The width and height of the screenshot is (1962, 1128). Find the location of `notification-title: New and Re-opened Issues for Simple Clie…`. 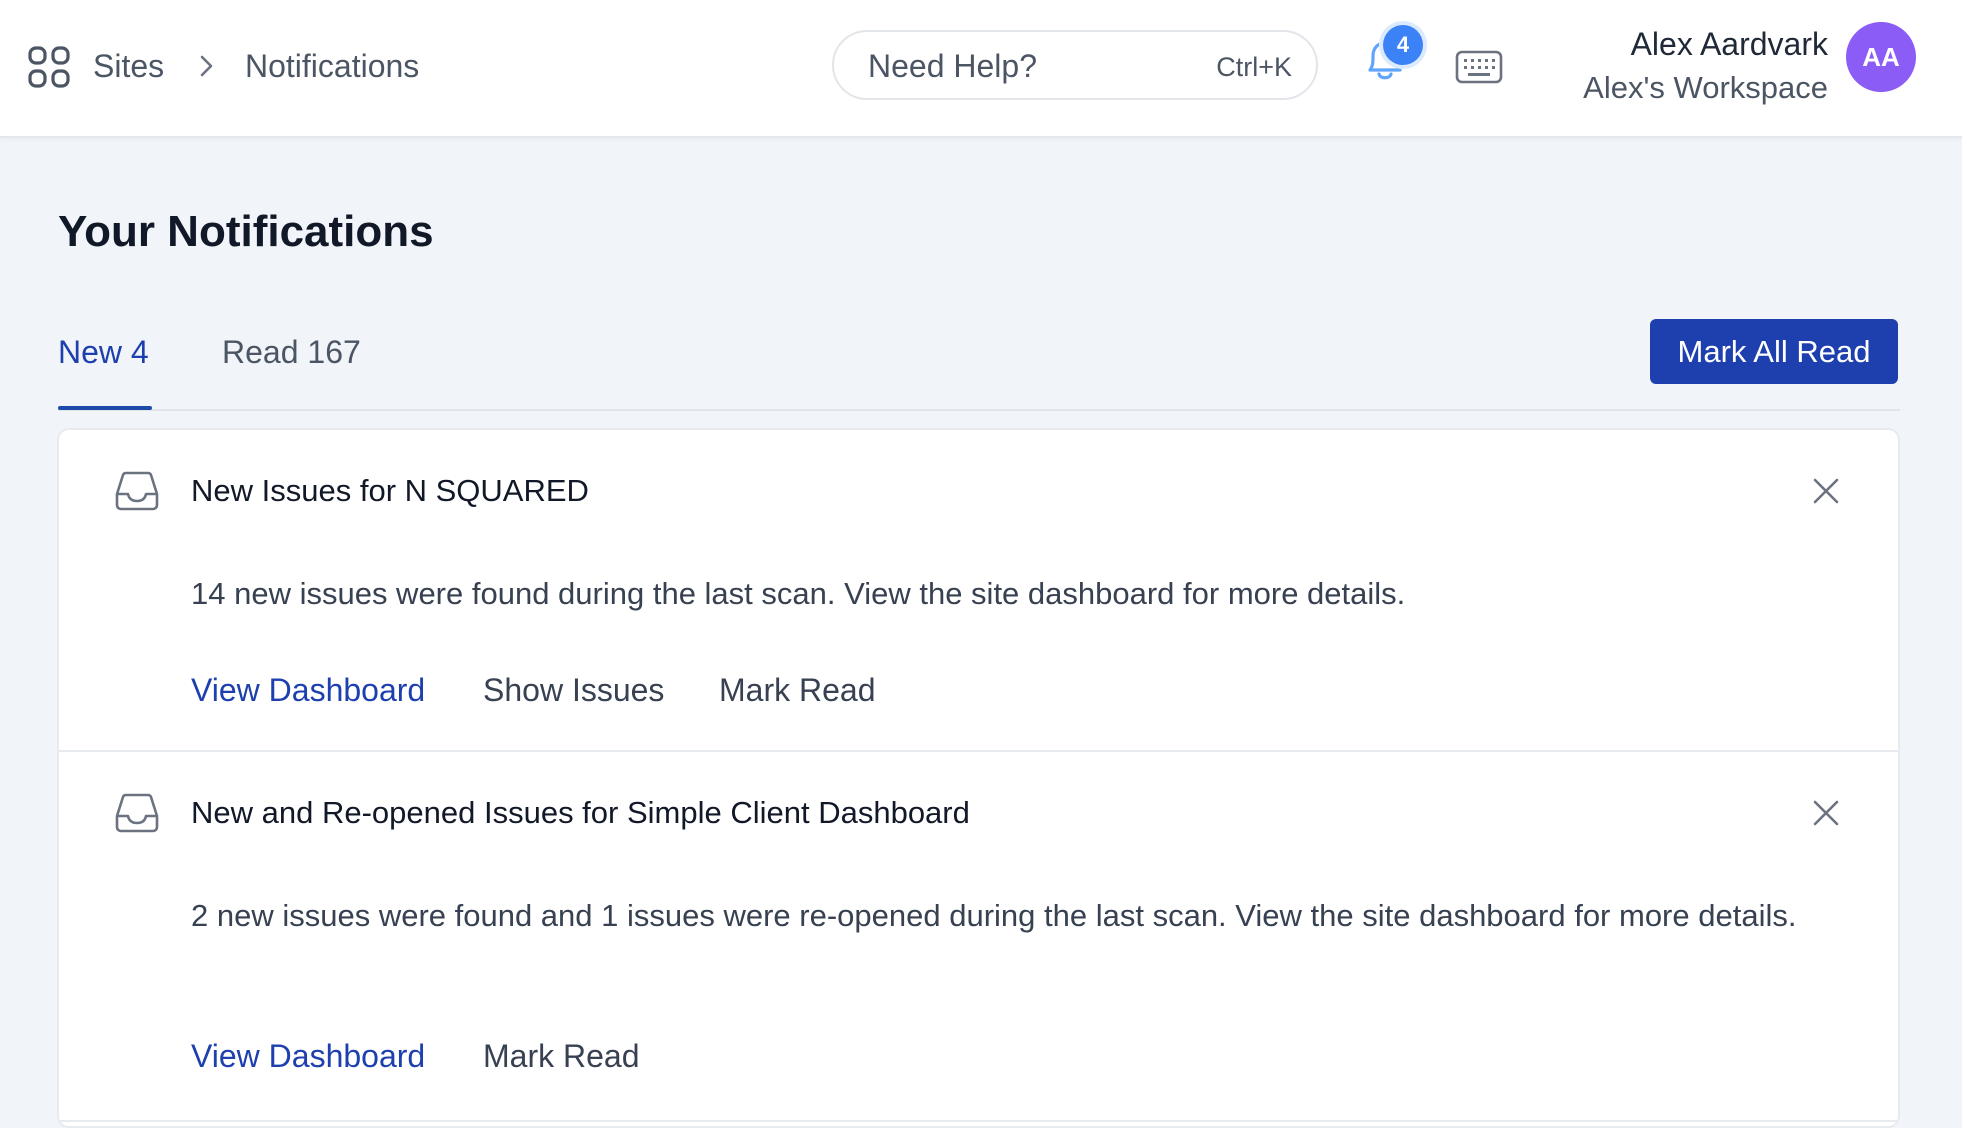

notification-title: New and Re-opened Issues for Simple Clie… is located at coordinates (580, 812).